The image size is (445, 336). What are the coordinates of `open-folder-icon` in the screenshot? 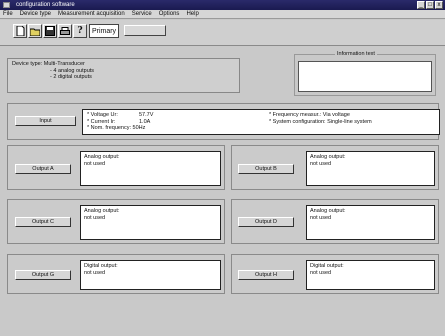 It's located at (35, 32).